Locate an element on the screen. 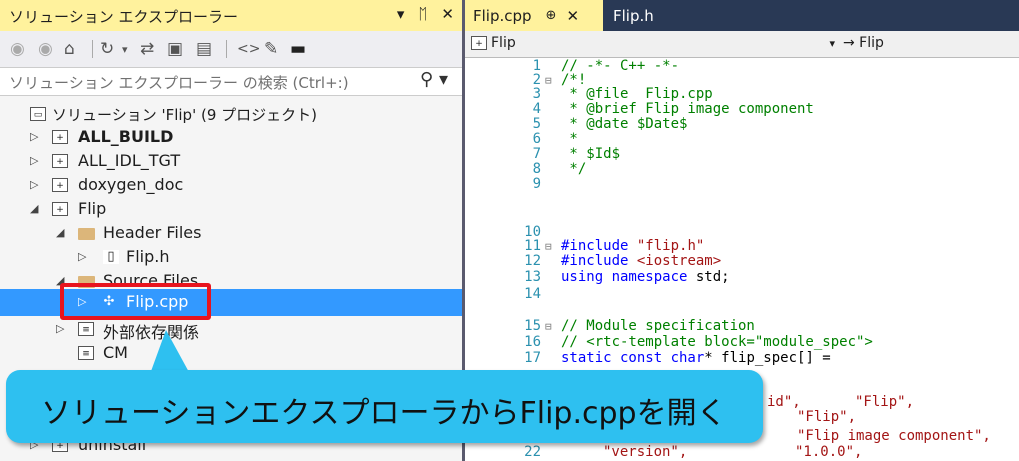  tree-item-flip: ◢ + Flip is located at coordinates (231, 210).